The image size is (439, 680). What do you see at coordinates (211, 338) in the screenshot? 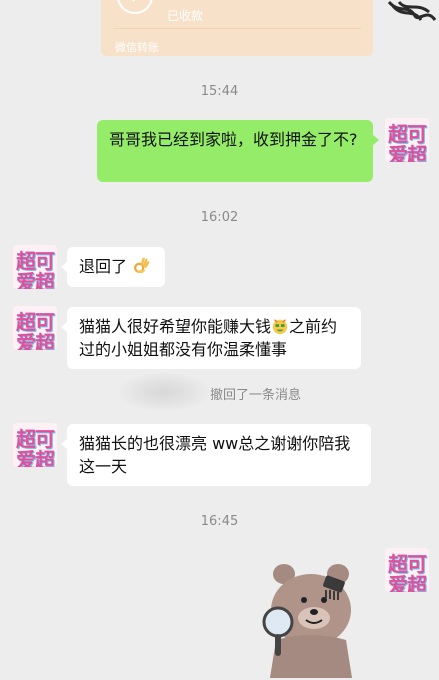
I see `message-bubble-incoming: 猫猫人很好希望你能赚大钱 之前约过的小姐姐都没有你温柔懂事` at bounding box center [211, 338].